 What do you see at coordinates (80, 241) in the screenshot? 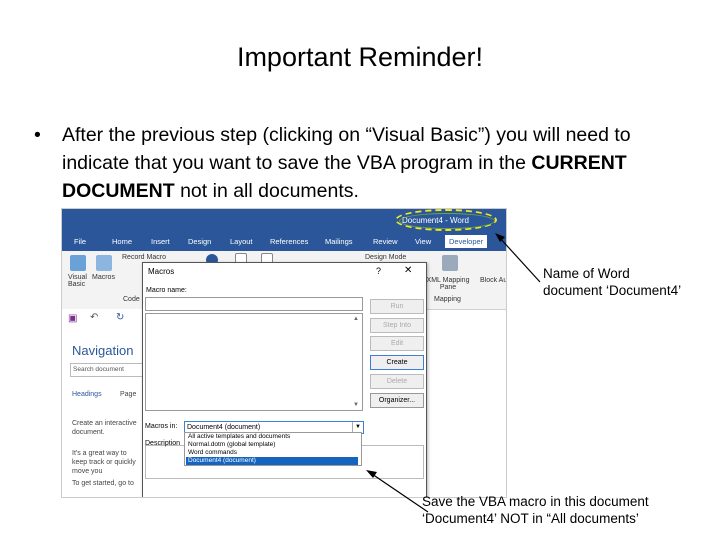
I see `tab-file: File` at bounding box center [80, 241].